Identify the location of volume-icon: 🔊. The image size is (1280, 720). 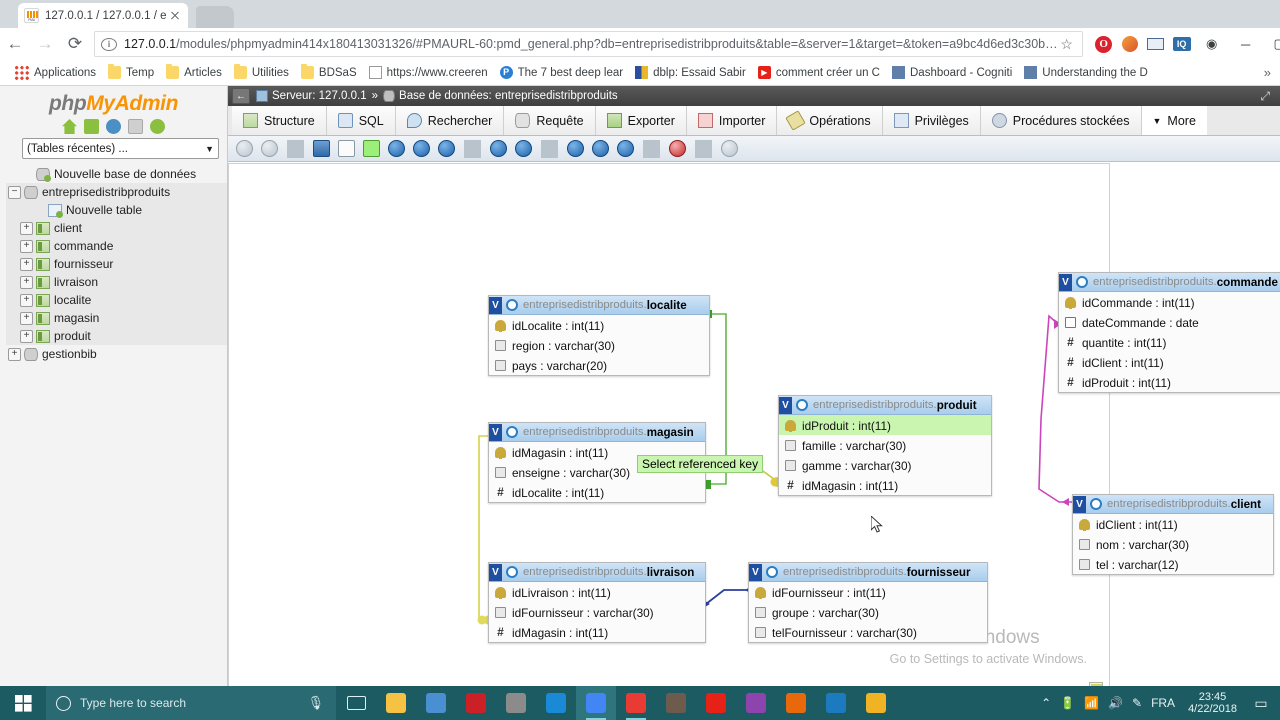
(1115, 703).